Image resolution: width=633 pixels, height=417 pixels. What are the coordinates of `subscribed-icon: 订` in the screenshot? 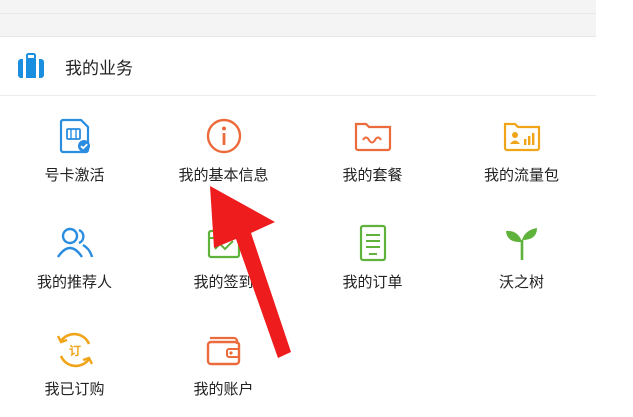 It's located at (75, 350).